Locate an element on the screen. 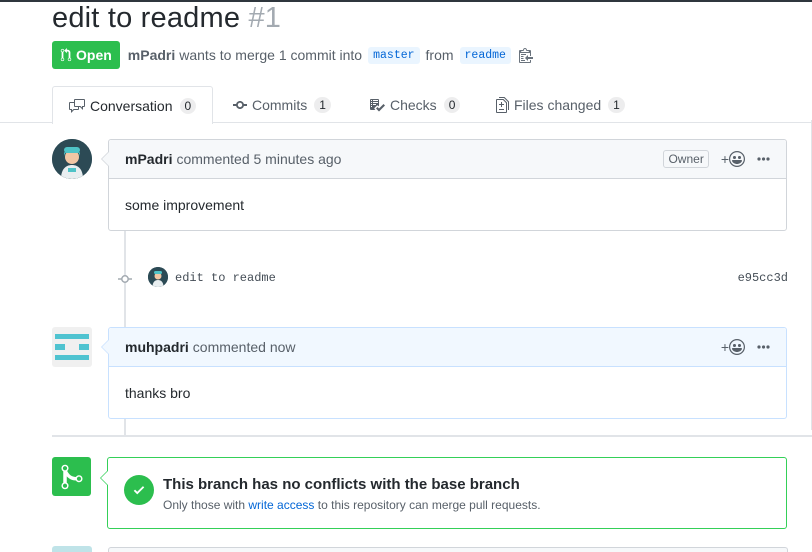  owner-label: Owner is located at coordinates (686, 159).